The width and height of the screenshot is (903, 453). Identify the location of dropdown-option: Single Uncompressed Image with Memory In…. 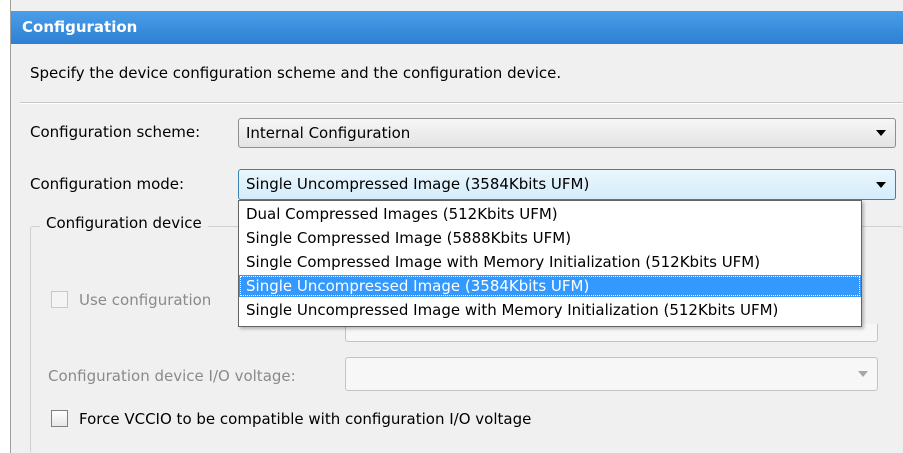
(550, 310).